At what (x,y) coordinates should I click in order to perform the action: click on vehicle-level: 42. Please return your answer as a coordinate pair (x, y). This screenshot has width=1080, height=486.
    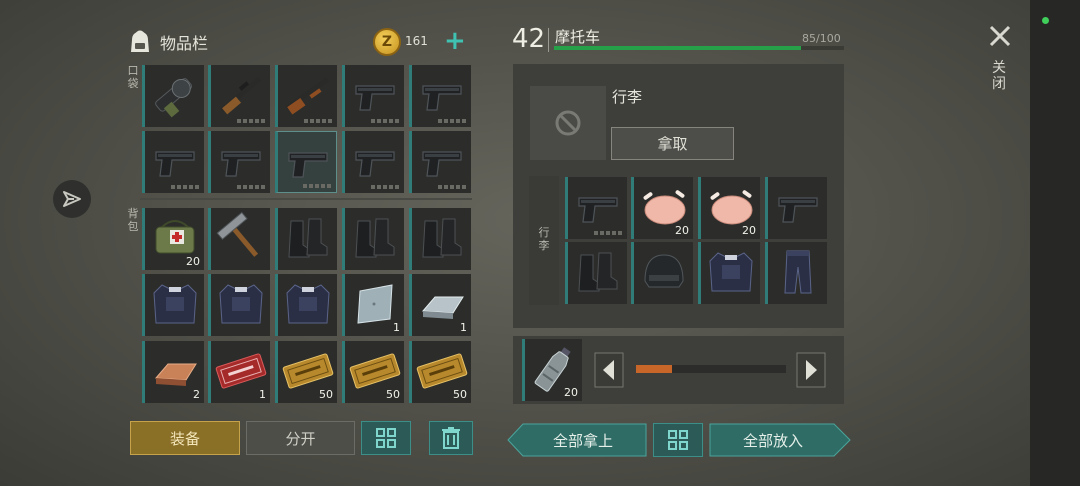
    Looking at the image, I should click on (529, 39).